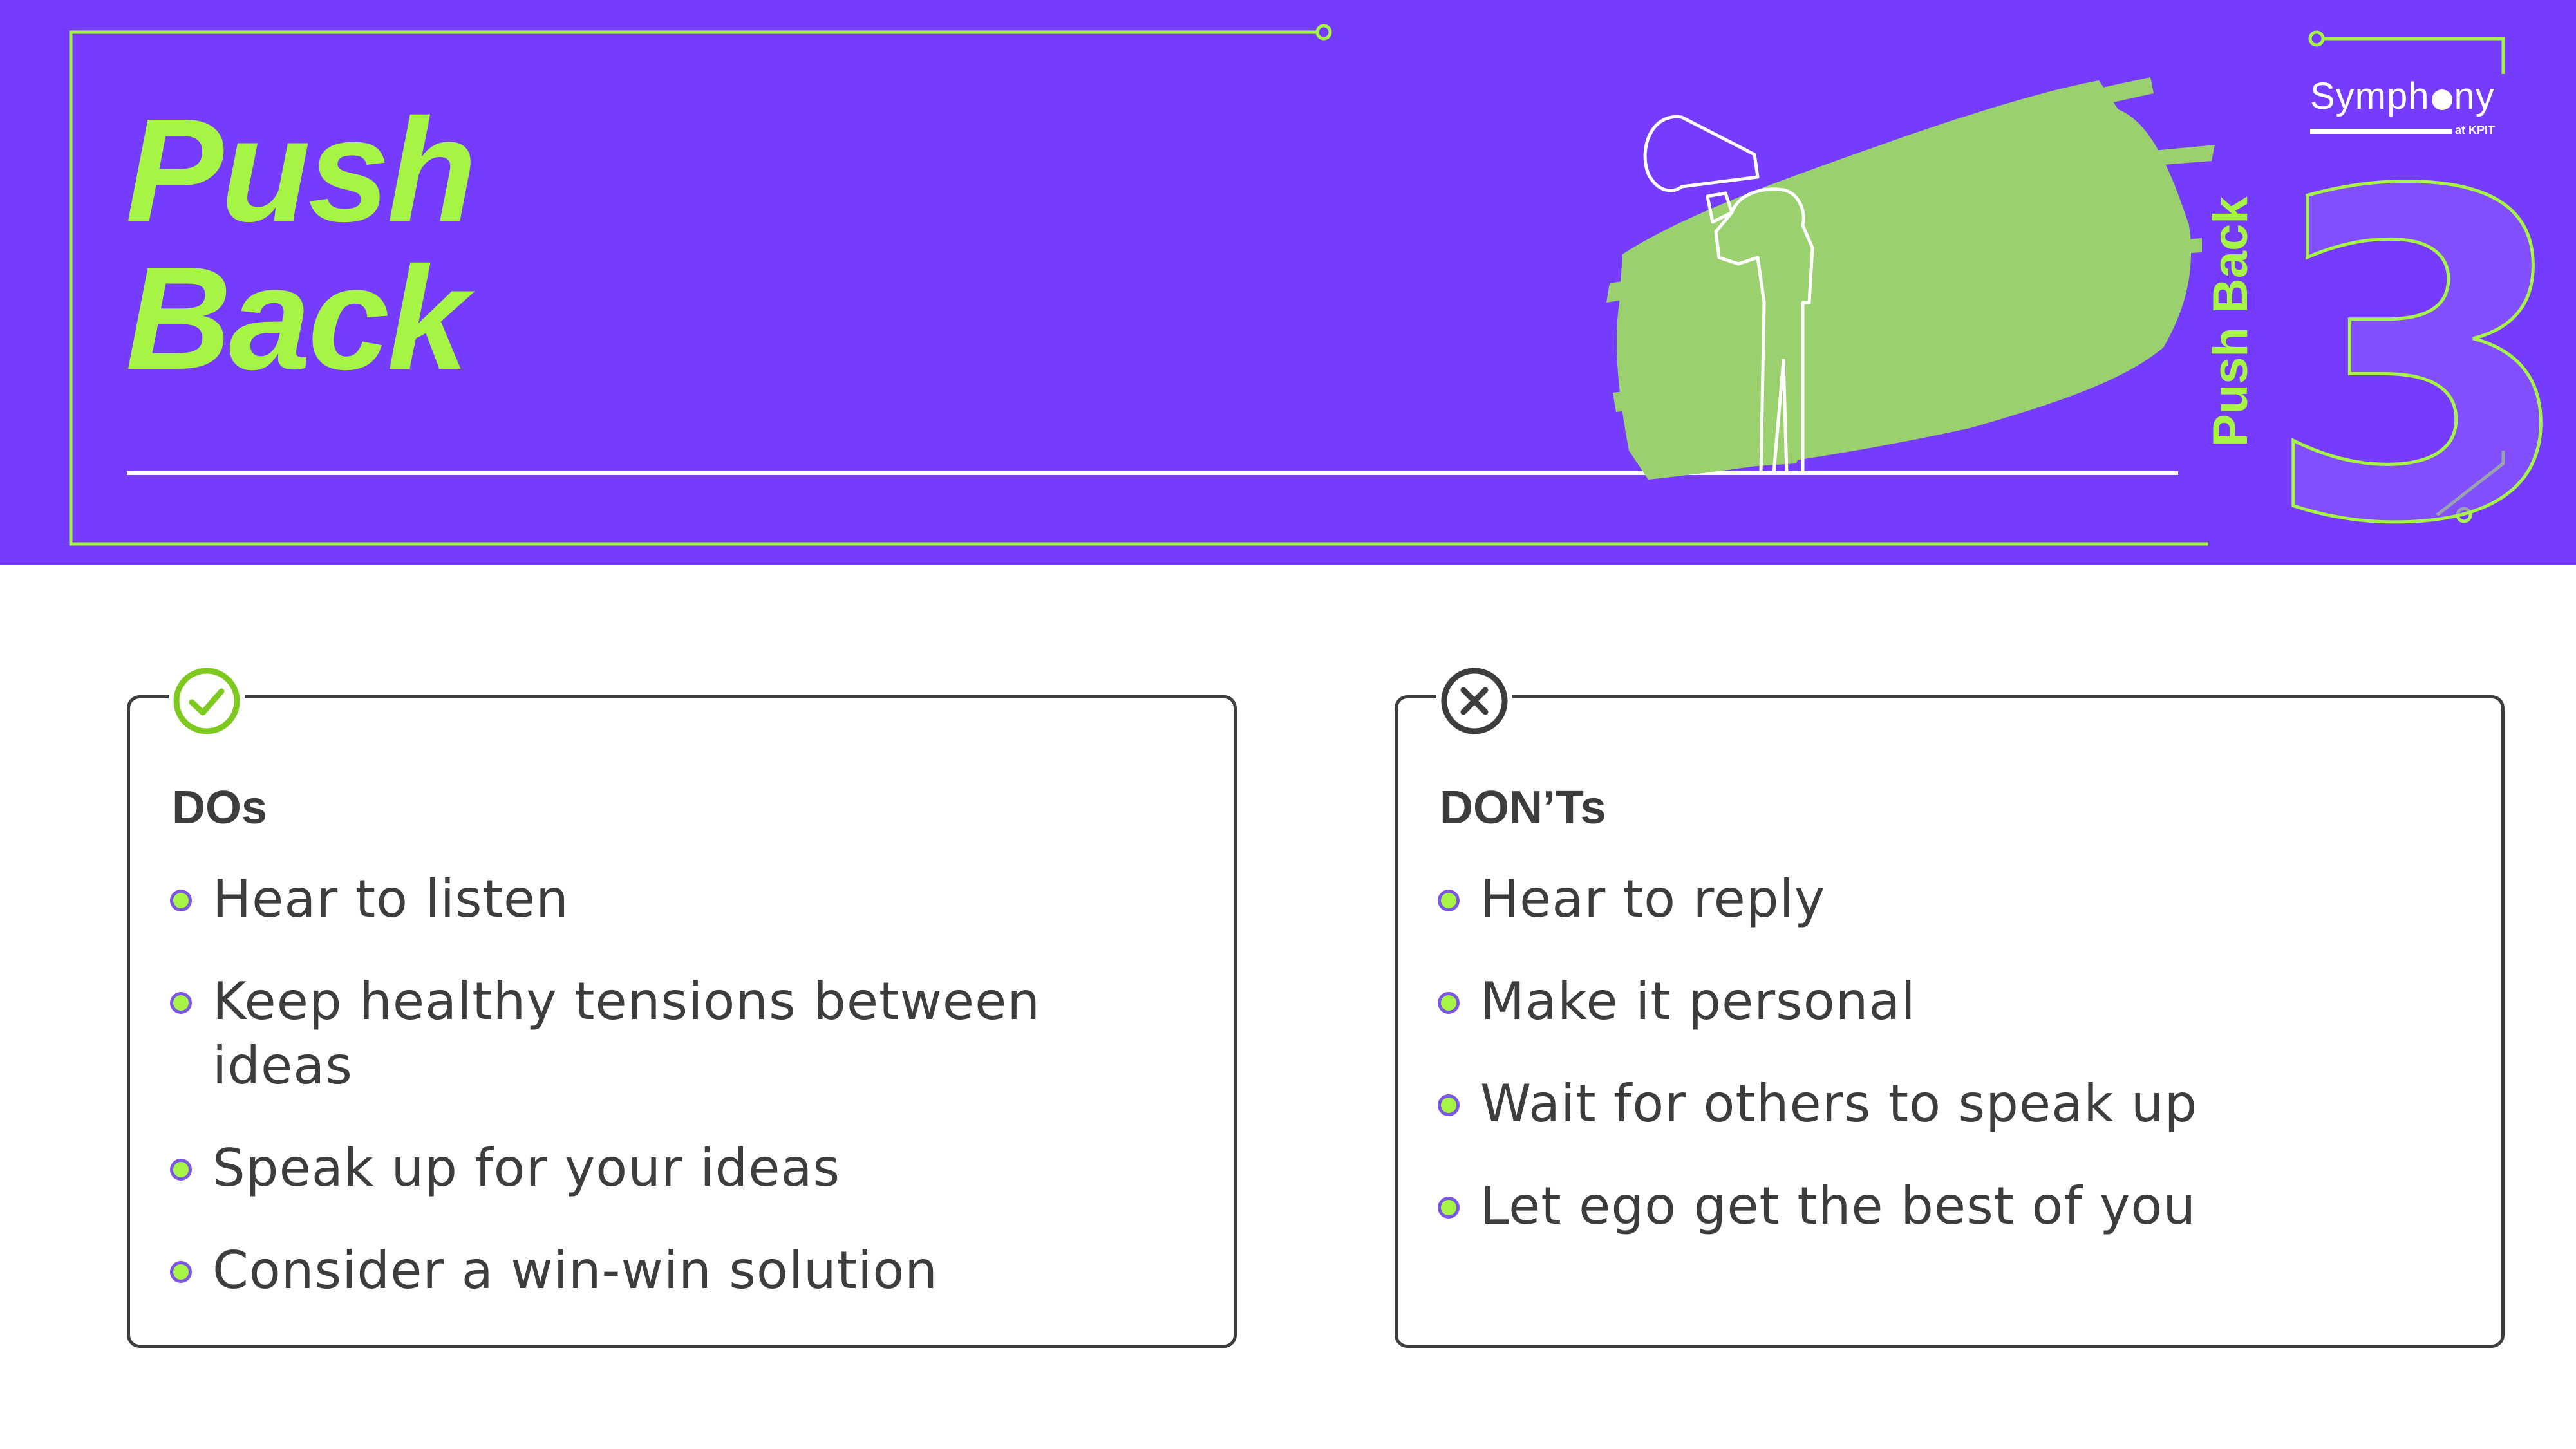 Image resolution: width=2576 pixels, height=1449 pixels. What do you see at coordinates (1474, 701) in the screenshot?
I see `x-circle-icon` at bounding box center [1474, 701].